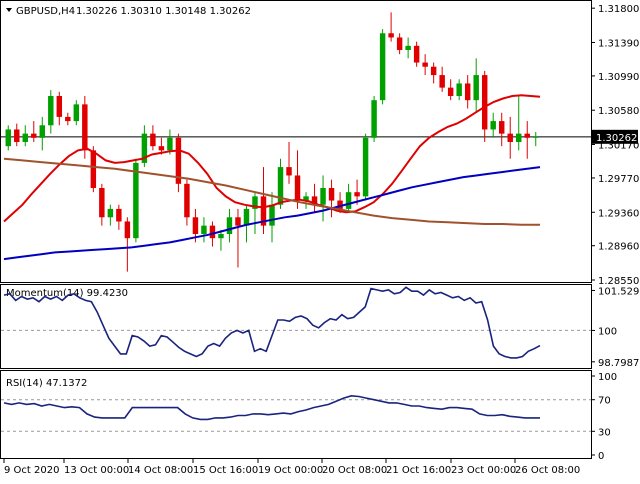 Image resolution: width=640 pixels, height=484 pixels. What do you see at coordinates (619, 291) in the screenshot?
I see `momentum-tick-label: 101.5297` at bounding box center [619, 291].